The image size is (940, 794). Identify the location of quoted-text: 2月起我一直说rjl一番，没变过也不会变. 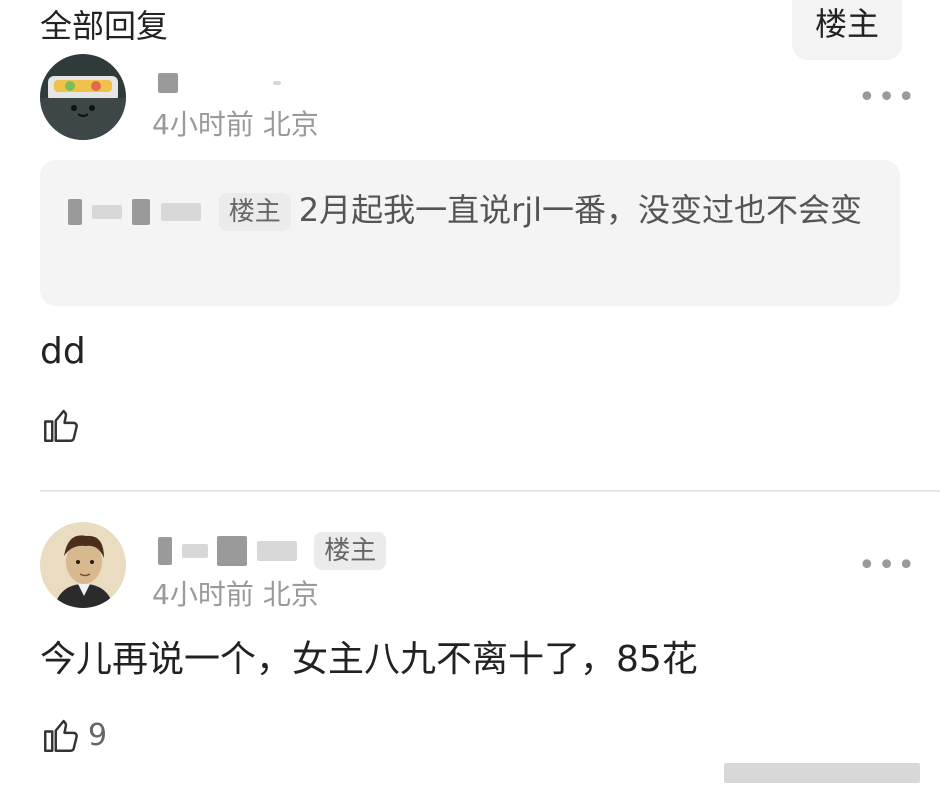
(580, 210).